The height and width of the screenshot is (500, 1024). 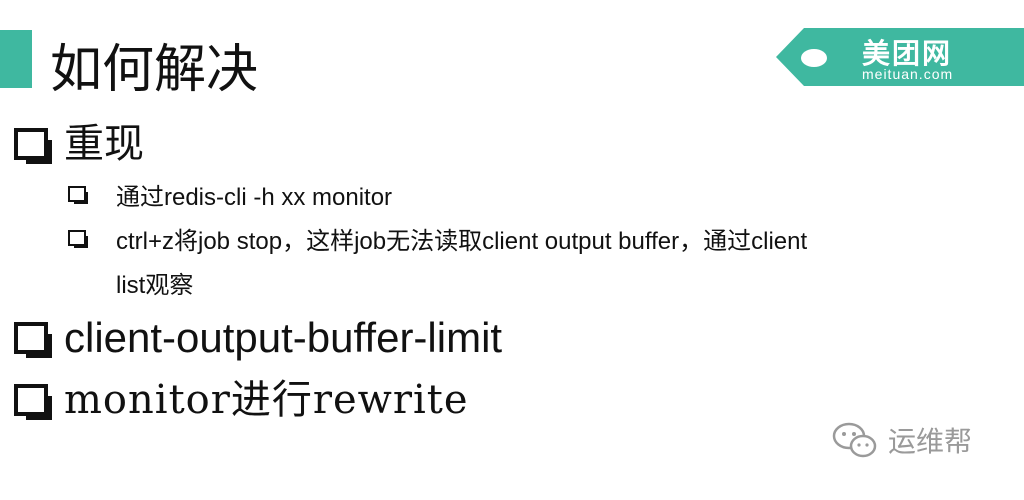 What do you see at coordinates (930, 441) in the screenshot?
I see `watermark-text: 运维帮` at bounding box center [930, 441].